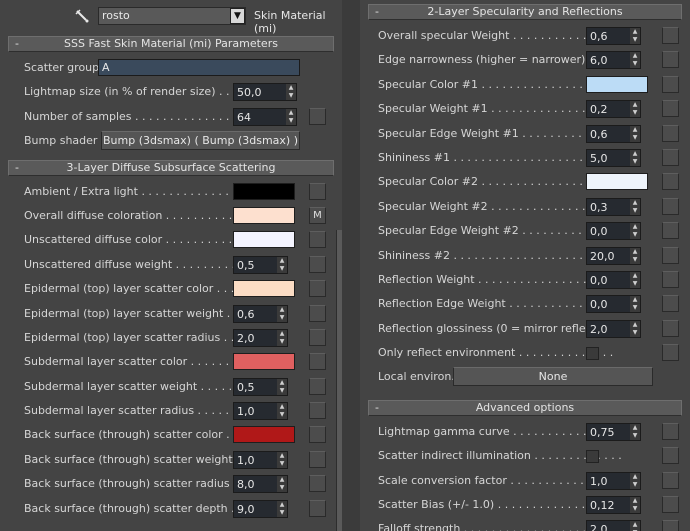 Image resolution: width=690 pixels, height=531 pixels. I want to click on param-spinner: 0,3 ▲ ▼, so click(613, 206).